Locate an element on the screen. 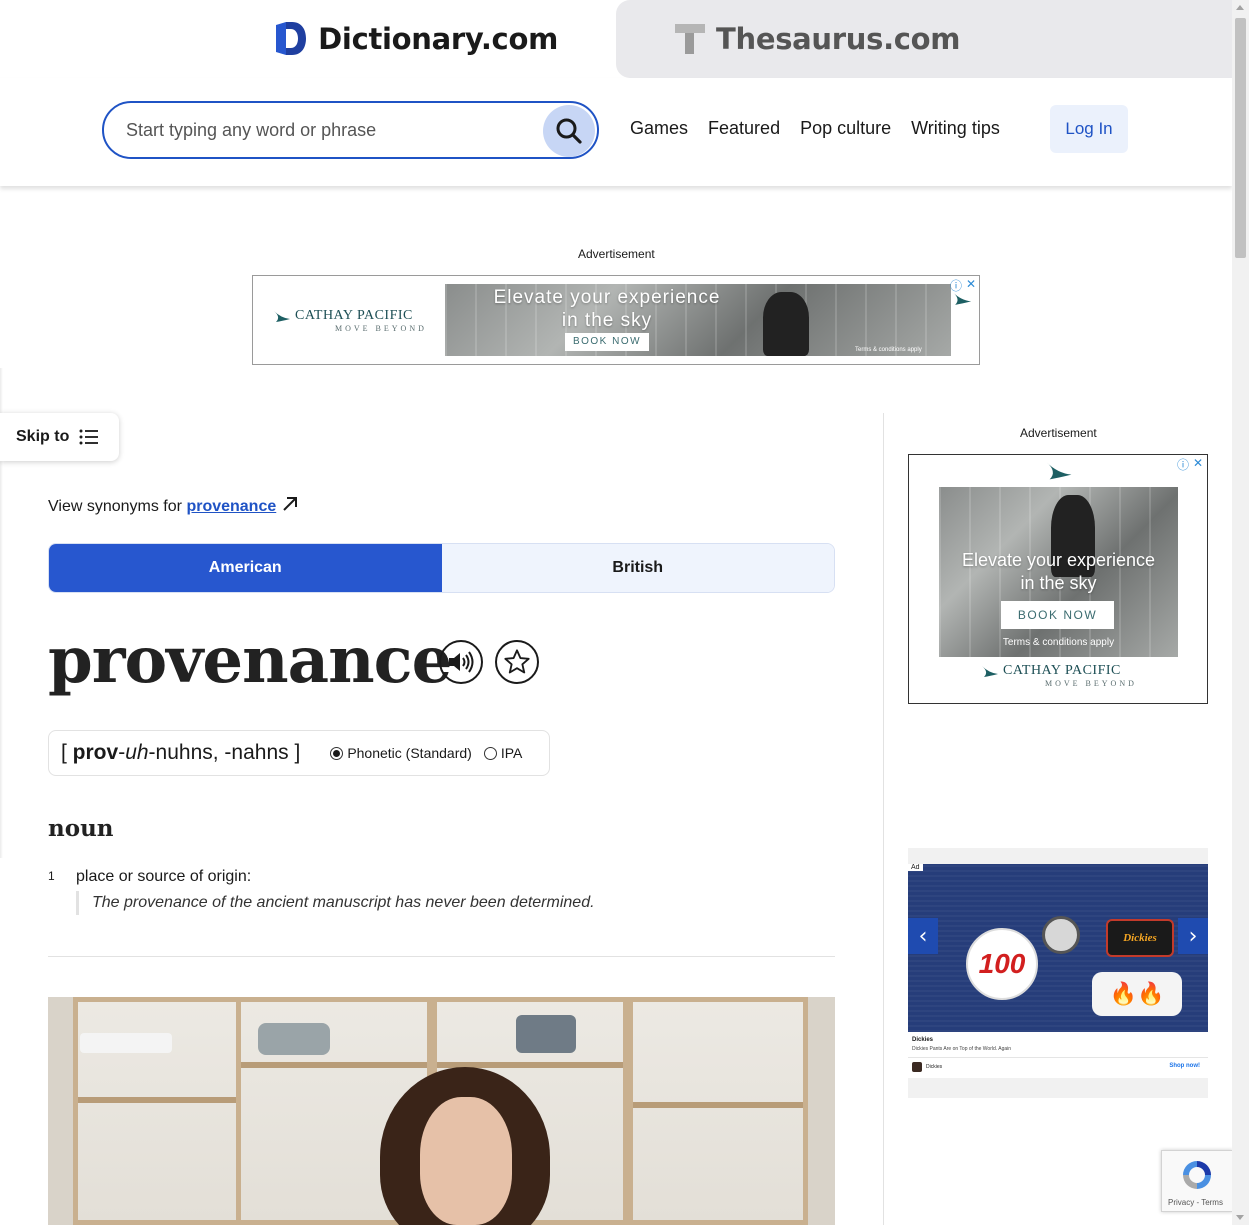 Image resolution: width=1249 pixels, height=1225 pixels. search-bar is located at coordinates (350, 130).